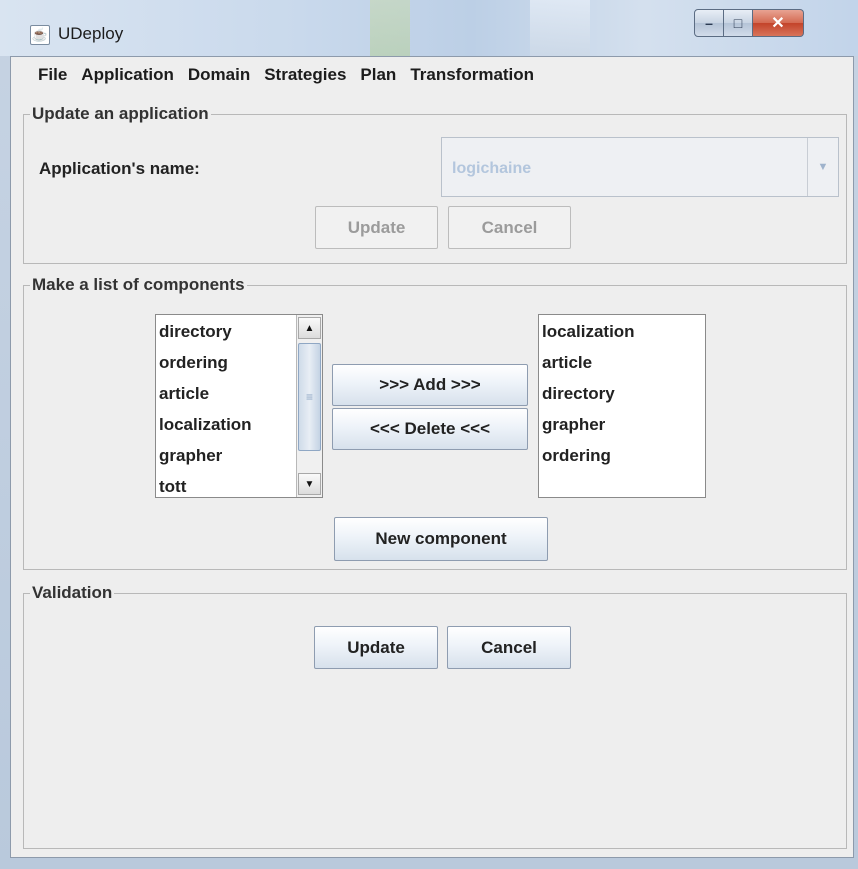  I want to click on components-legend: Make a list of components, so click(138, 285).